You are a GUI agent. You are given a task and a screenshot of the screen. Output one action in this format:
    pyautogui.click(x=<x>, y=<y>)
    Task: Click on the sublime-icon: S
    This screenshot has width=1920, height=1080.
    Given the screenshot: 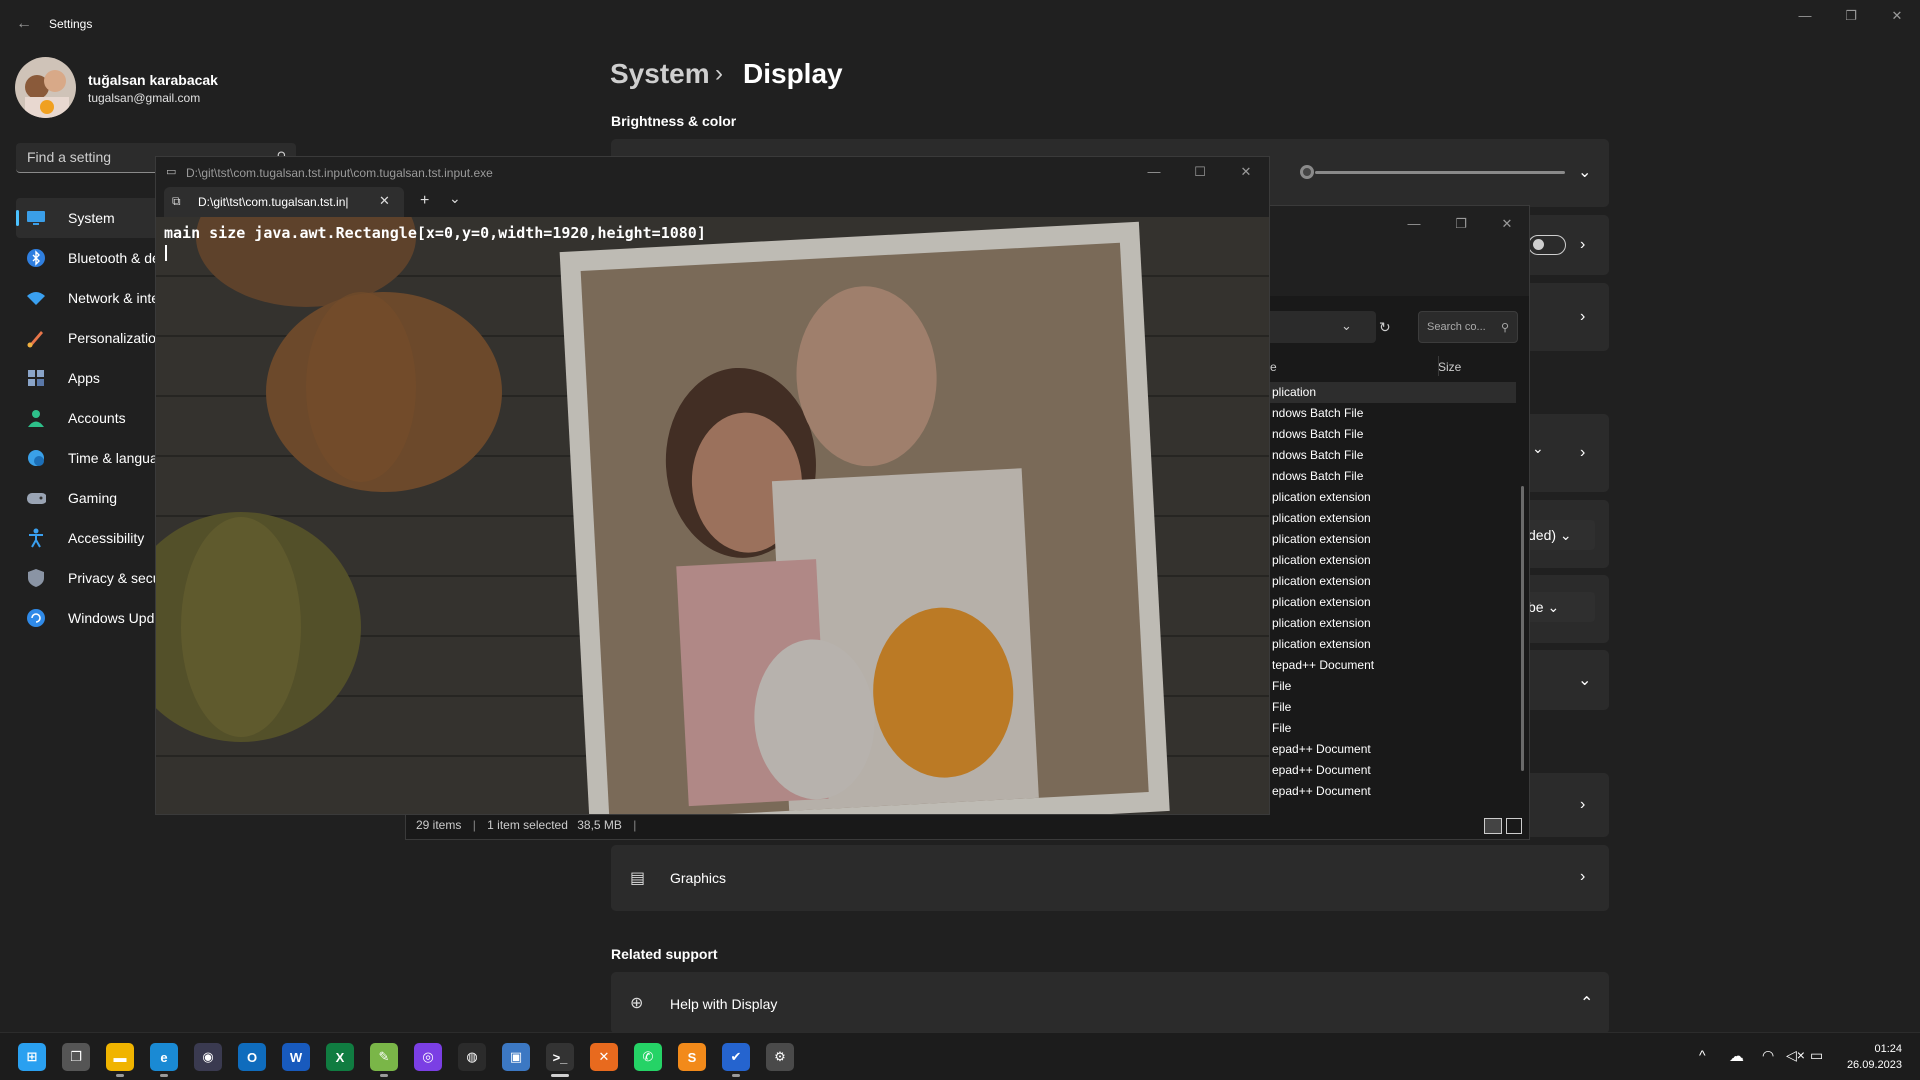 What is the action you would take?
    pyautogui.click(x=692, y=1057)
    